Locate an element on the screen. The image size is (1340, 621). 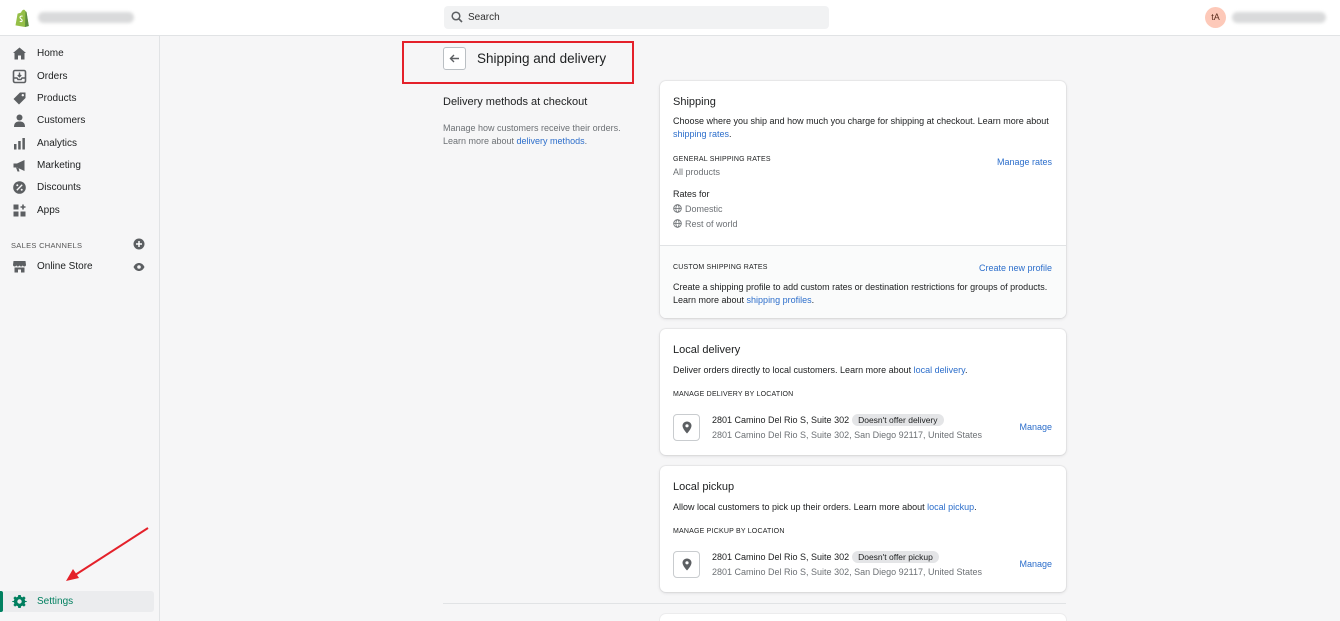
avatar: tA is located at coordinates (1215, 17).